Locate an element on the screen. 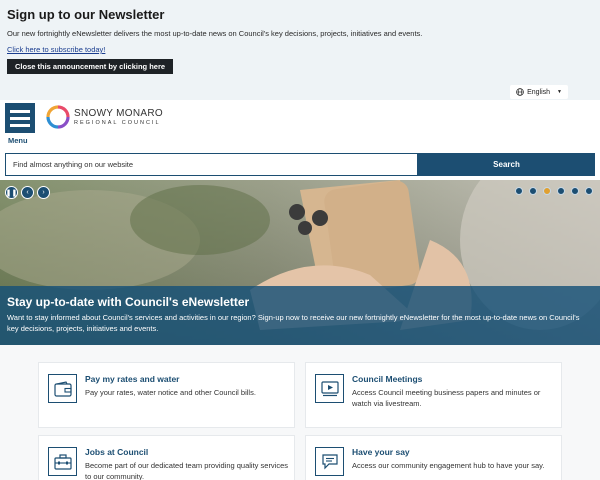 This screenshot has width=600, height=480. logo-line-1: SNOWY MONARO is located at coordinates (118, 113).